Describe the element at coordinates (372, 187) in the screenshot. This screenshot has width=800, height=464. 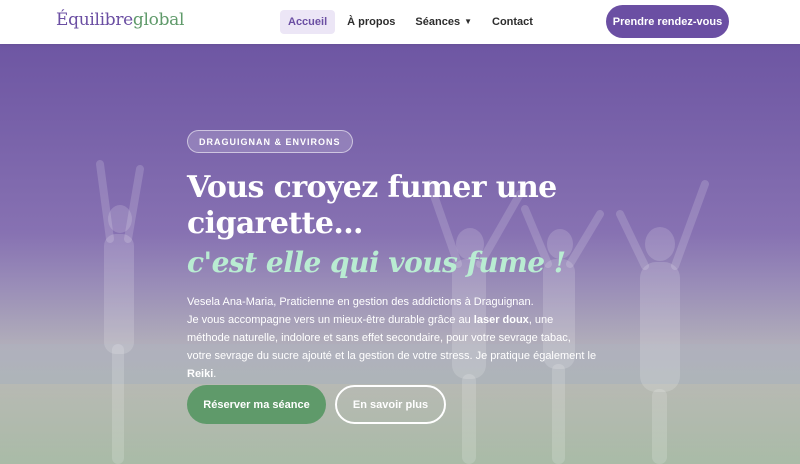
I see `hero-title-line-1: Vous croyez fumer une` at that location.